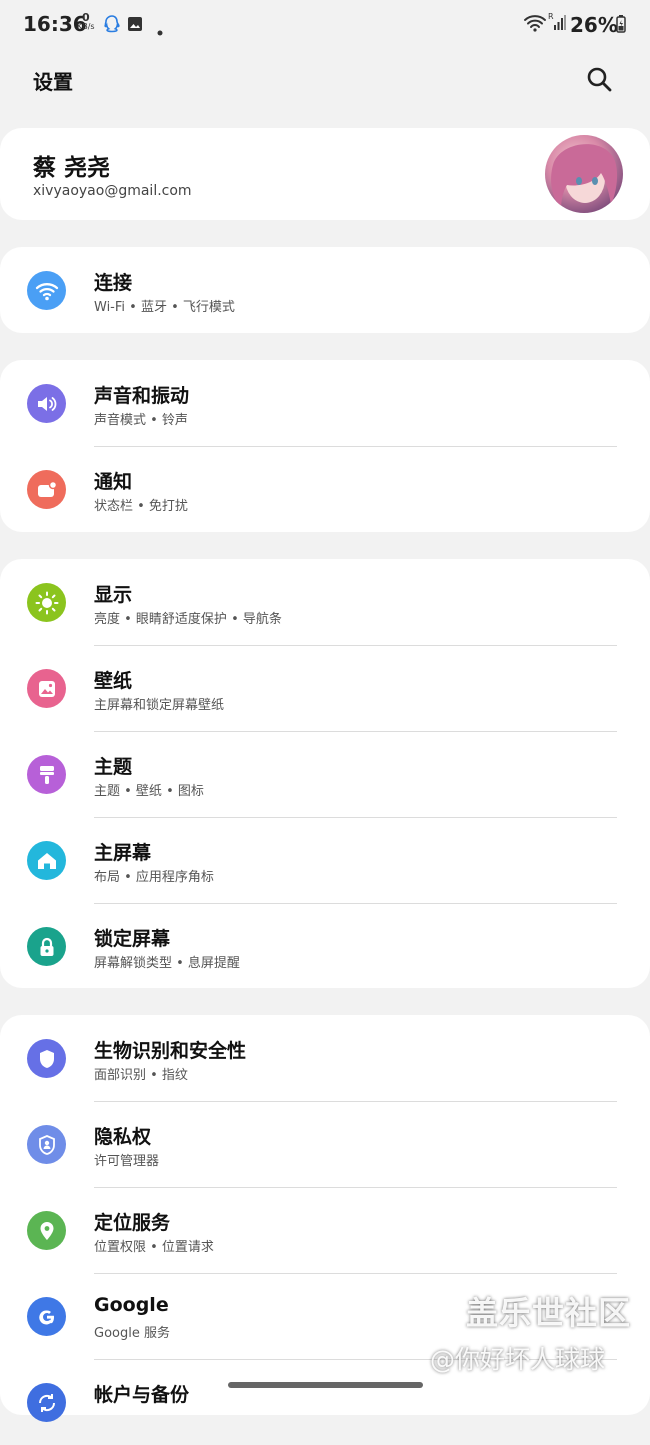 This screenshot has height=1445, width=650. Describe the element at coordinates (113, 482) in the screenshot. I see `item-title: 通知` at that location.